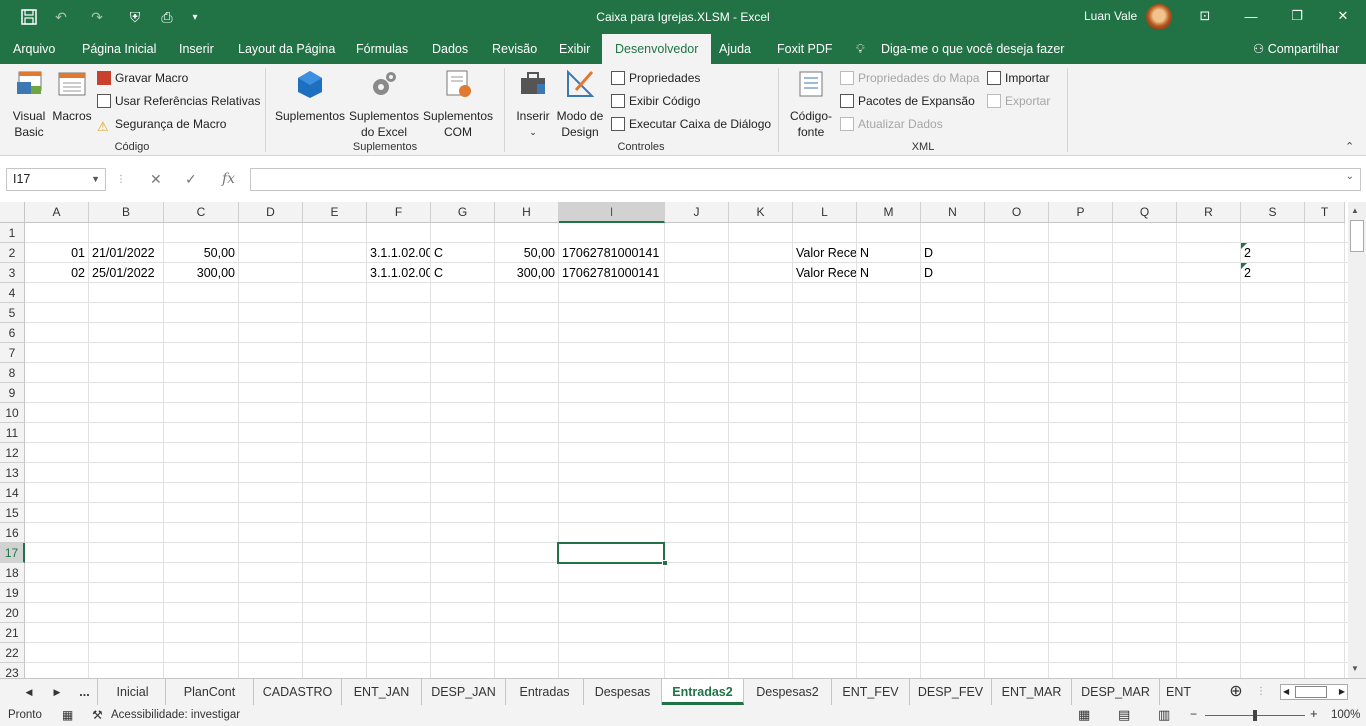 This screenshot has height=726, width=1366. Describe the element at coordinates (210, 692) in the screenshot. I see `sheet-tab: PlanCont` at that location.